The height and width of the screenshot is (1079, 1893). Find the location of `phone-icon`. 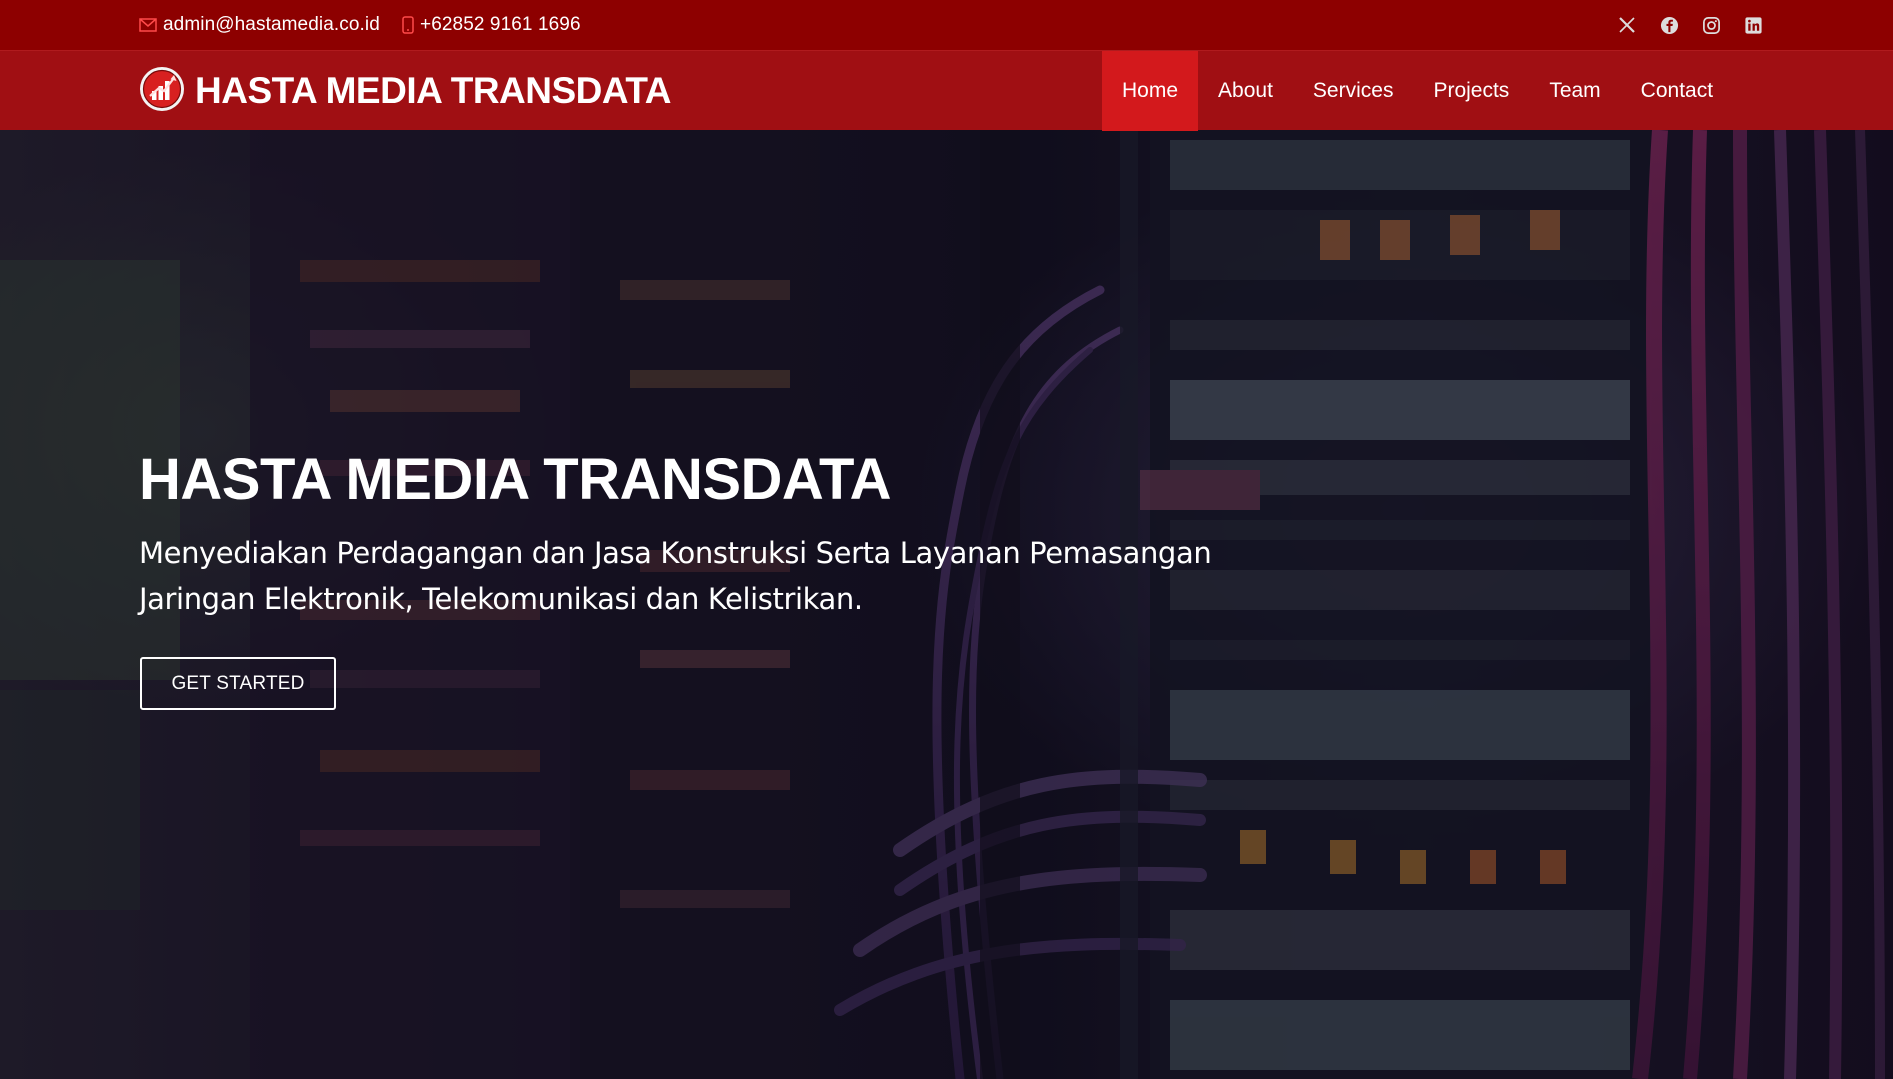

phone-icon is located at coordinates (408, 25).